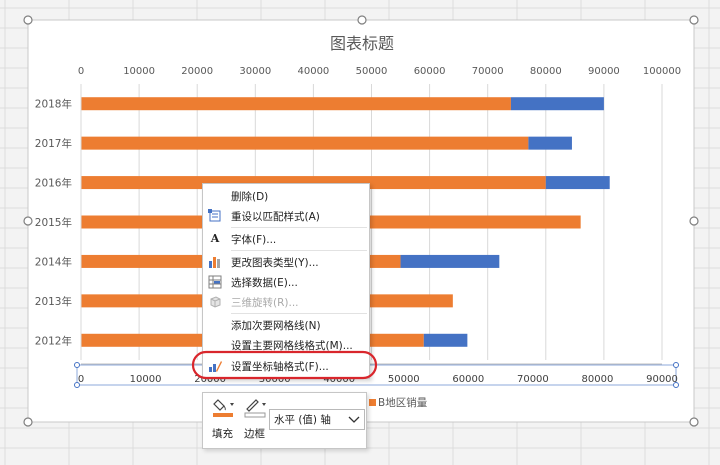 This screenshot has height=465, width=720. I want to click on mini-toolbar: 填充 边框 水平 (值) 轴, so click(284, 420).